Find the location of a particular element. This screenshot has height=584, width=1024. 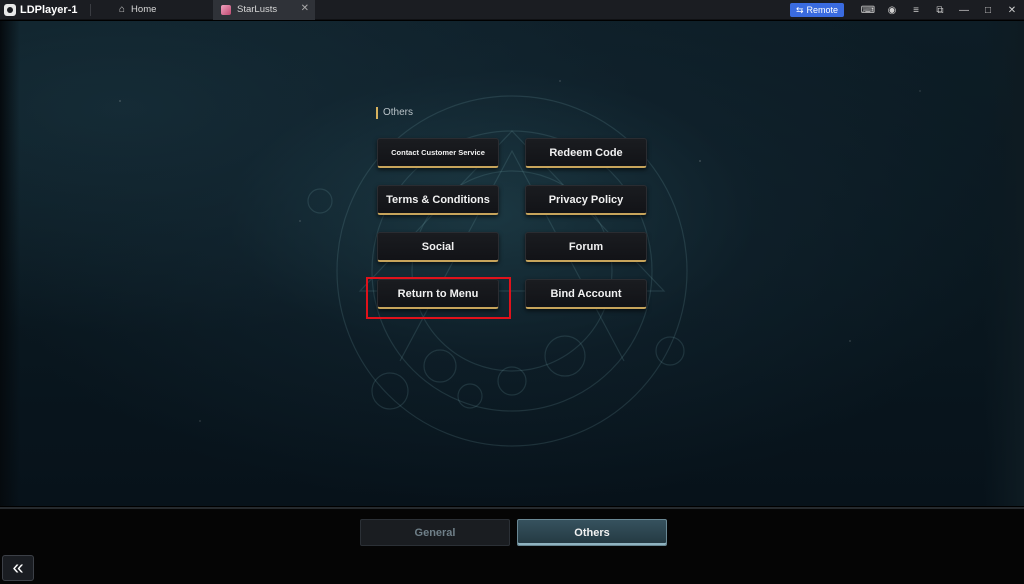

home-icon: ⌂ is located at coordinates (122, 9).